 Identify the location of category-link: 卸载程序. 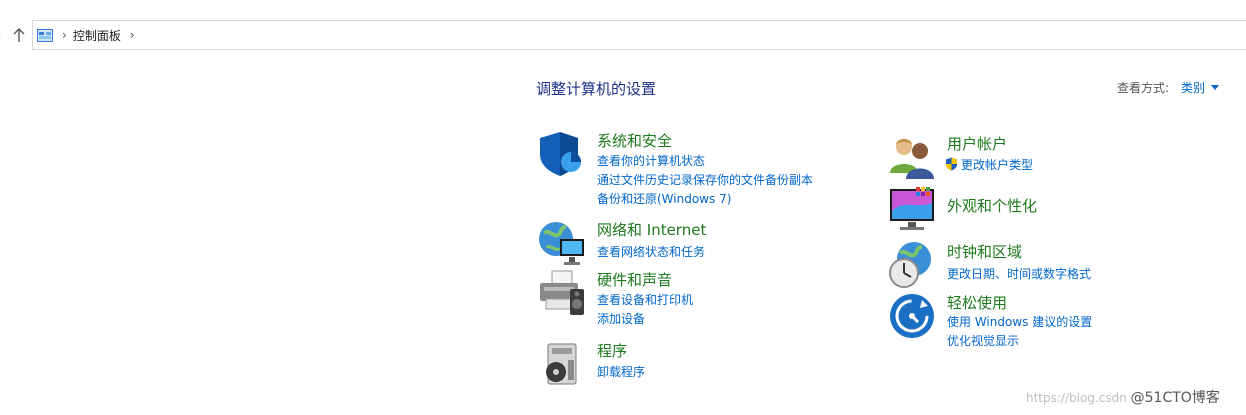
(621, 371).